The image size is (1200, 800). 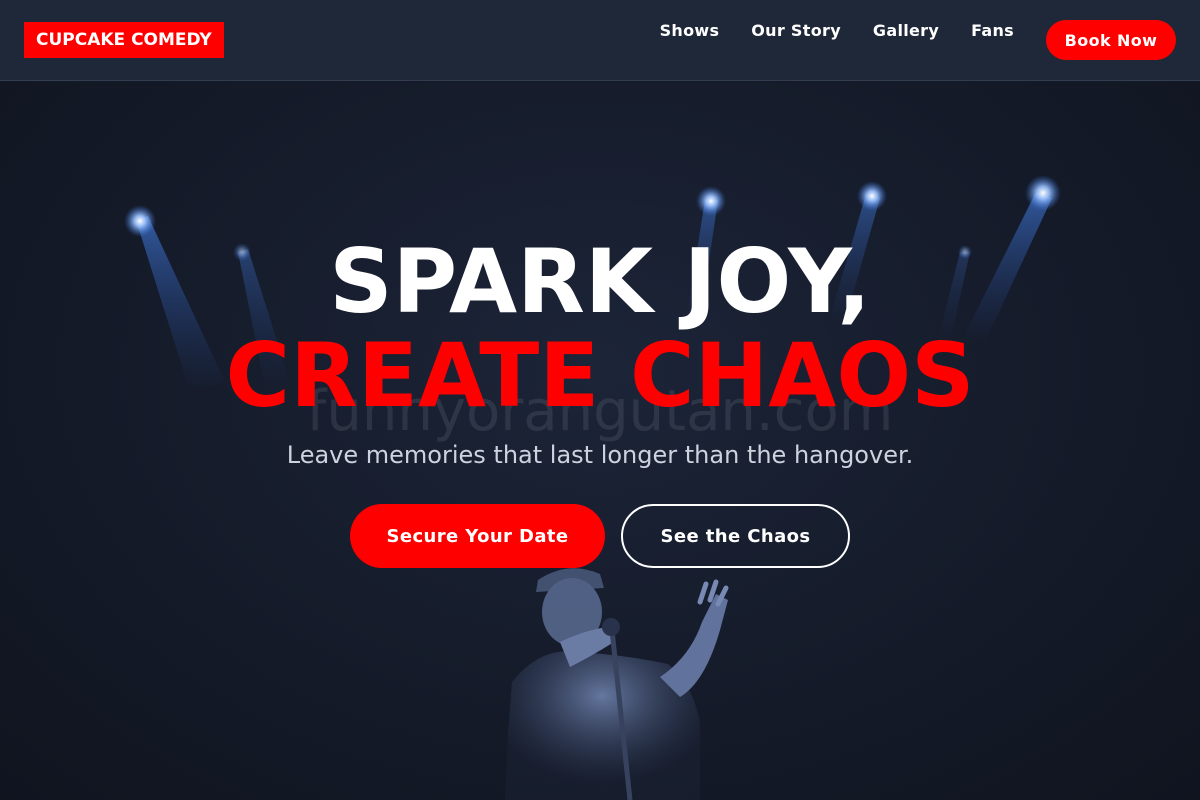 What do you see at coordinates (690, 30) in the screenshot?
I see `nav-link-shows: Shows` at bounding box center [690, 30].